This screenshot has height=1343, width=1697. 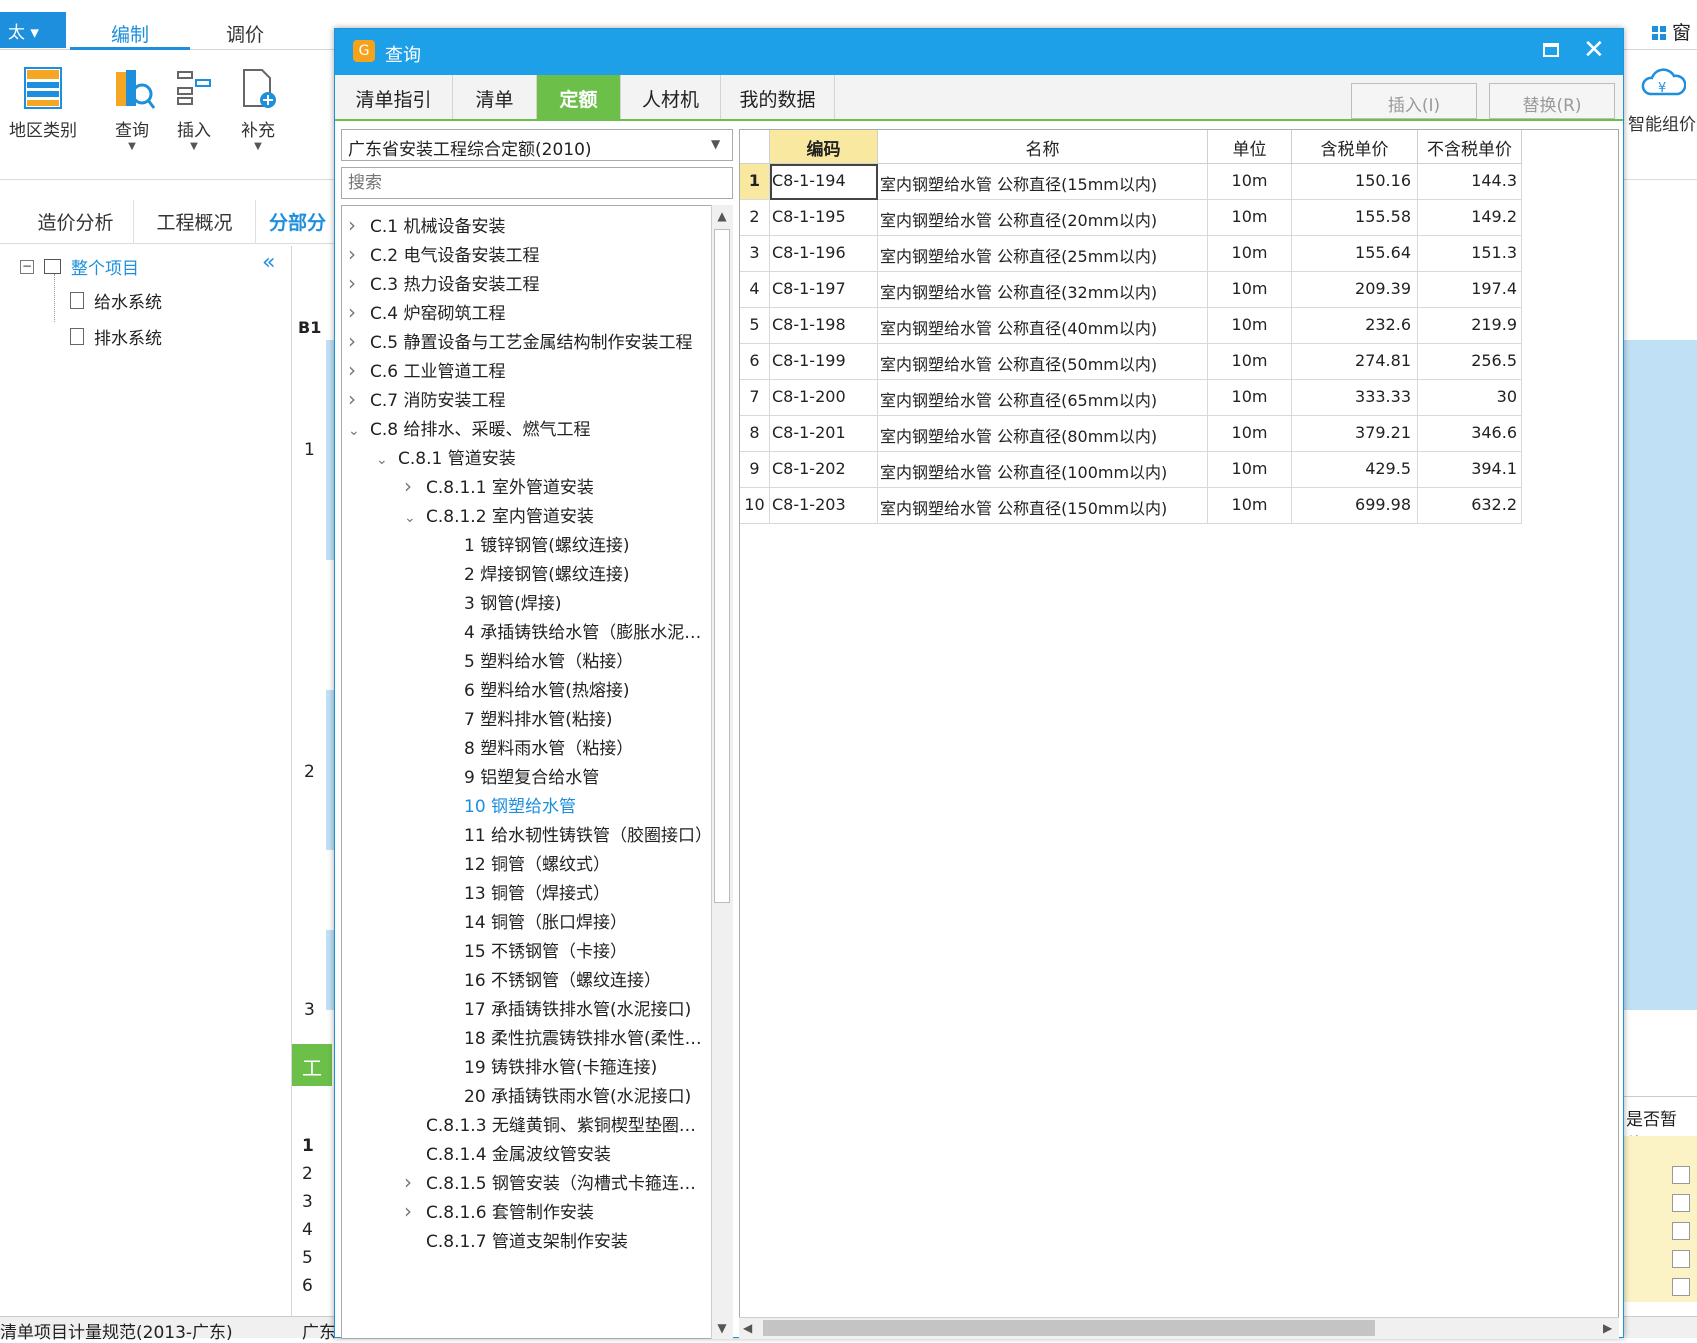 What do you see at coordinates (979, 52) in the screenshot?
I see `dialog-title-bar: G 查询 ✕` at bounding box center [979, 52].